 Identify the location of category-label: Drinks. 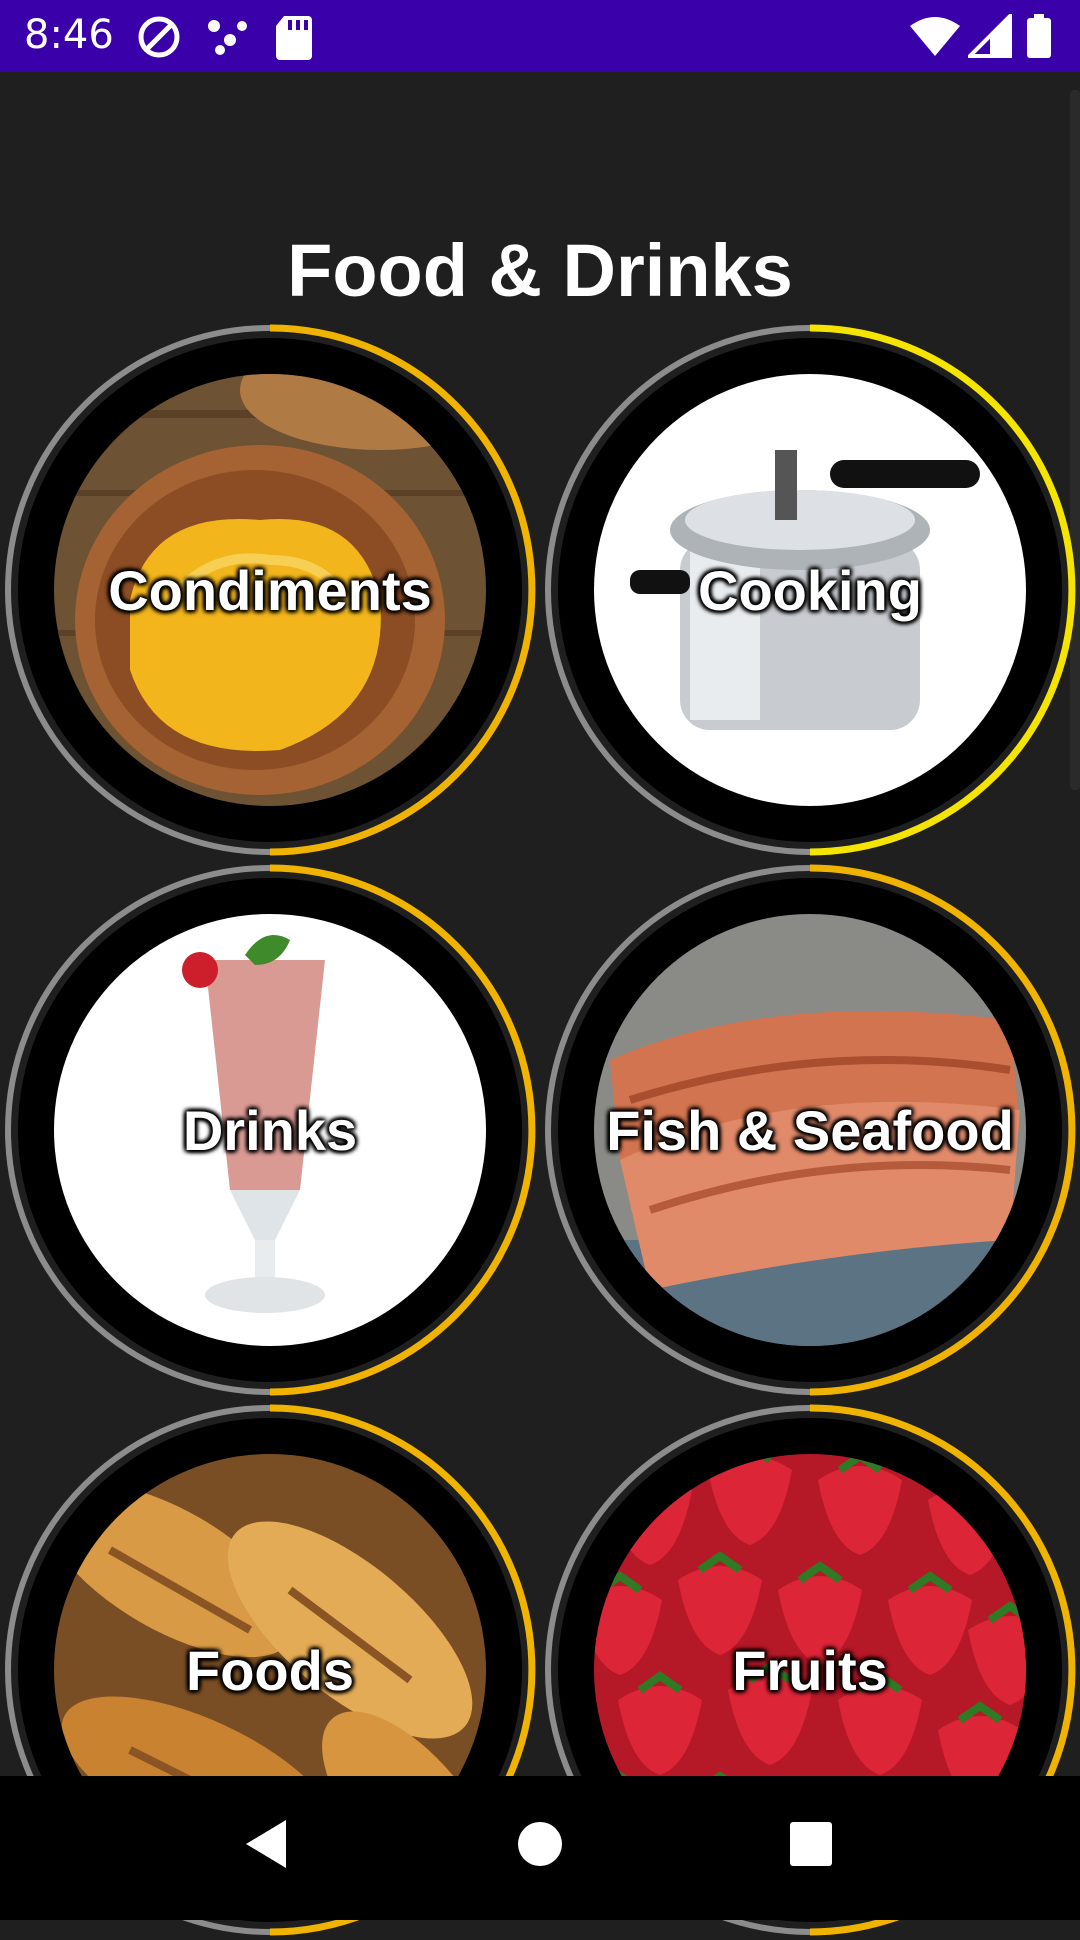
(270, 1130).